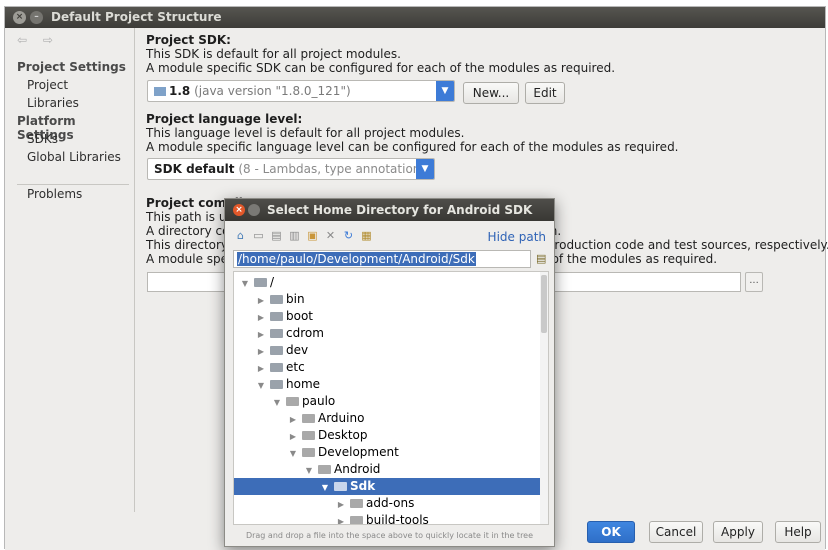 The width and height of the screenshot is (828, 550). What do you see at coordinates (391, 299) in the screenshot?
I see `tree-row: ▶ bin` at bounding box center [391, 299].